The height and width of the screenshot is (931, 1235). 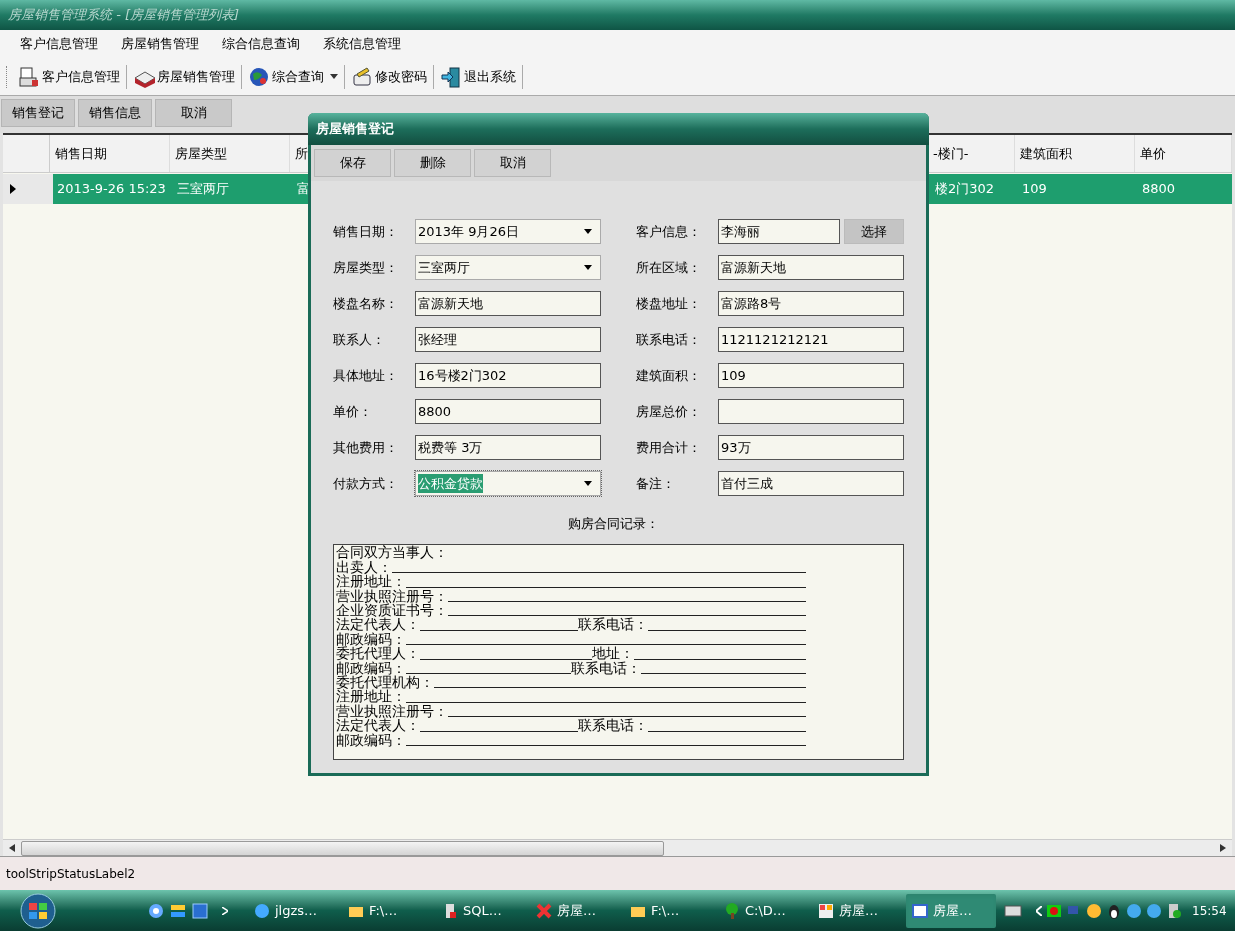 I want to click on input-field: 张经理, so click(x=508, y=339).